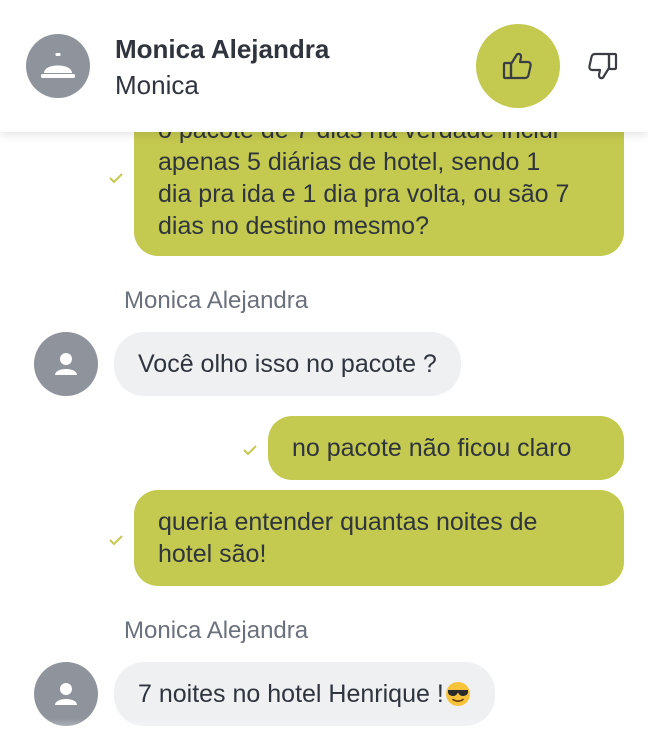 The height and width of the screenshot is (748, 648). I want to click on dislike-button, so click(602, 66).